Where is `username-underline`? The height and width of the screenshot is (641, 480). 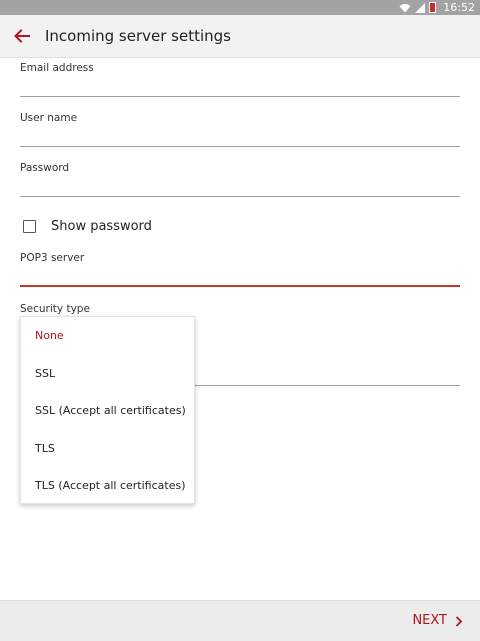 username-underline is located at coordinates (240, 146).